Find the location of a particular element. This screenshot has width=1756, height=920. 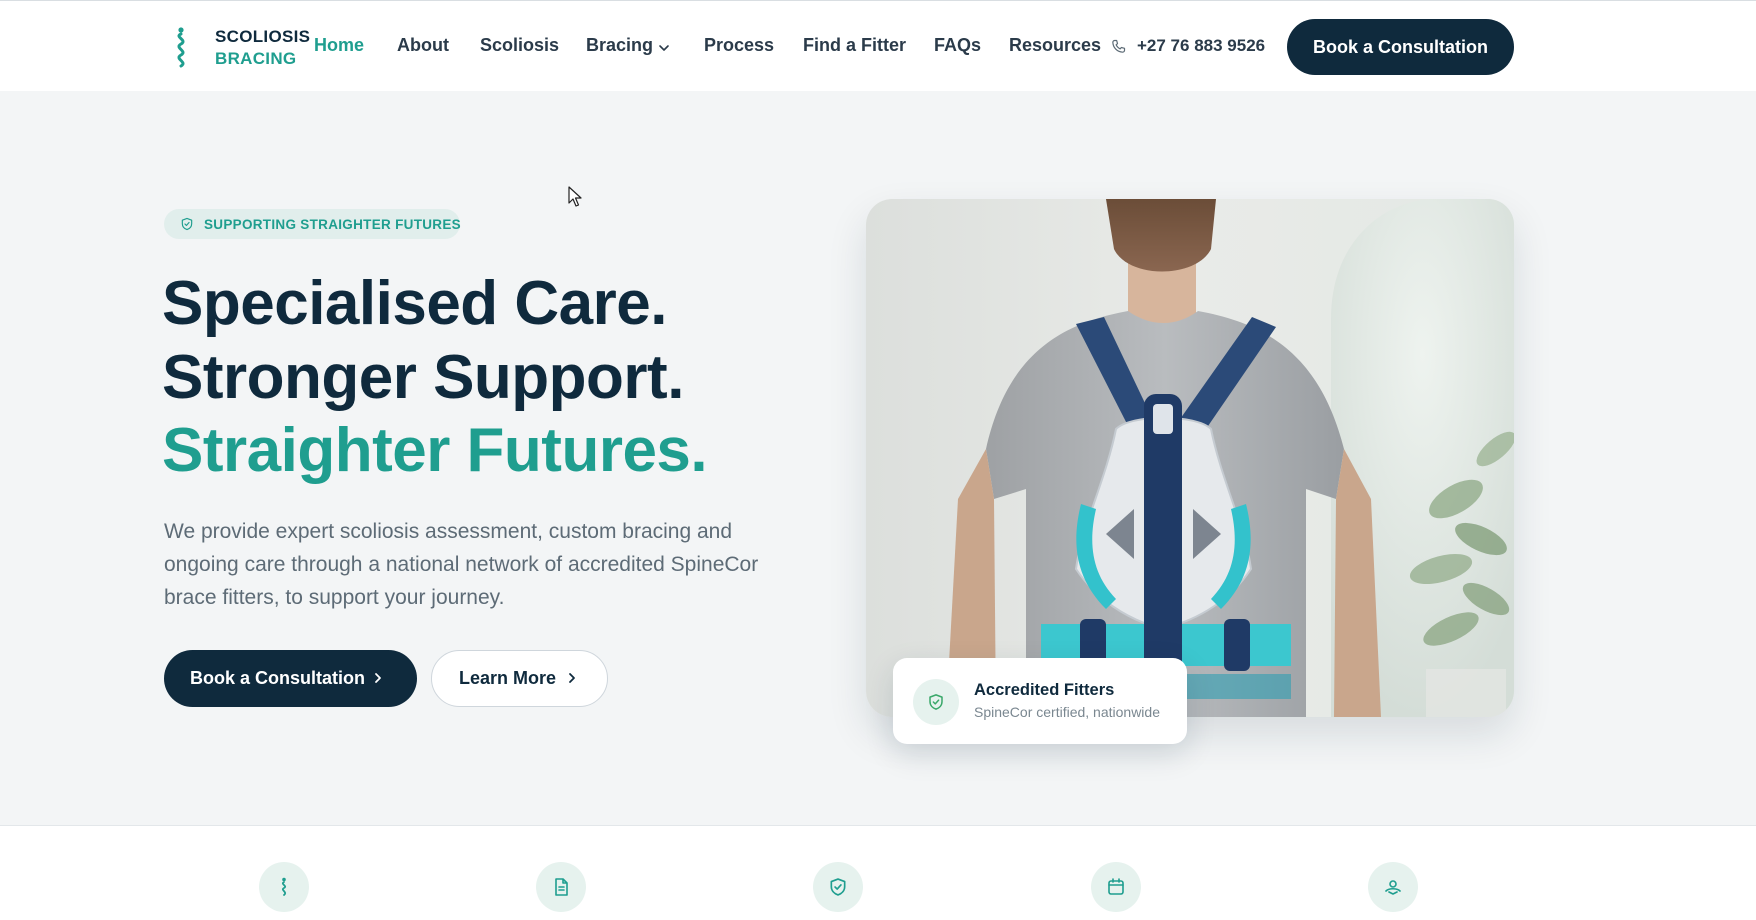

nav-home: Home is located at coordinates (339, 45).